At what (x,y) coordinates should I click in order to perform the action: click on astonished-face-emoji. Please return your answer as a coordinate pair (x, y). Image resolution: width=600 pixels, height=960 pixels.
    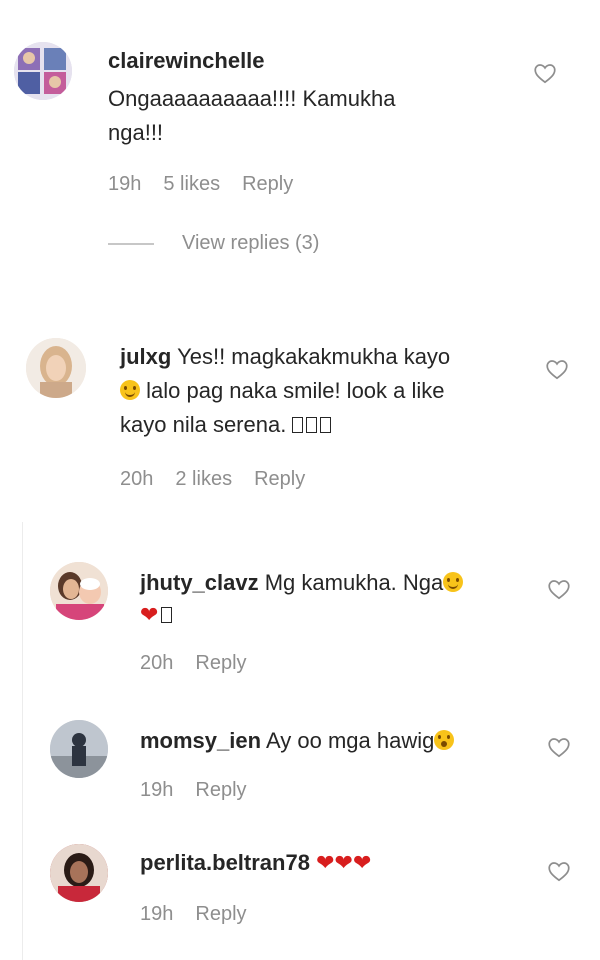
    Looking at the image, I should click on (444, 740).